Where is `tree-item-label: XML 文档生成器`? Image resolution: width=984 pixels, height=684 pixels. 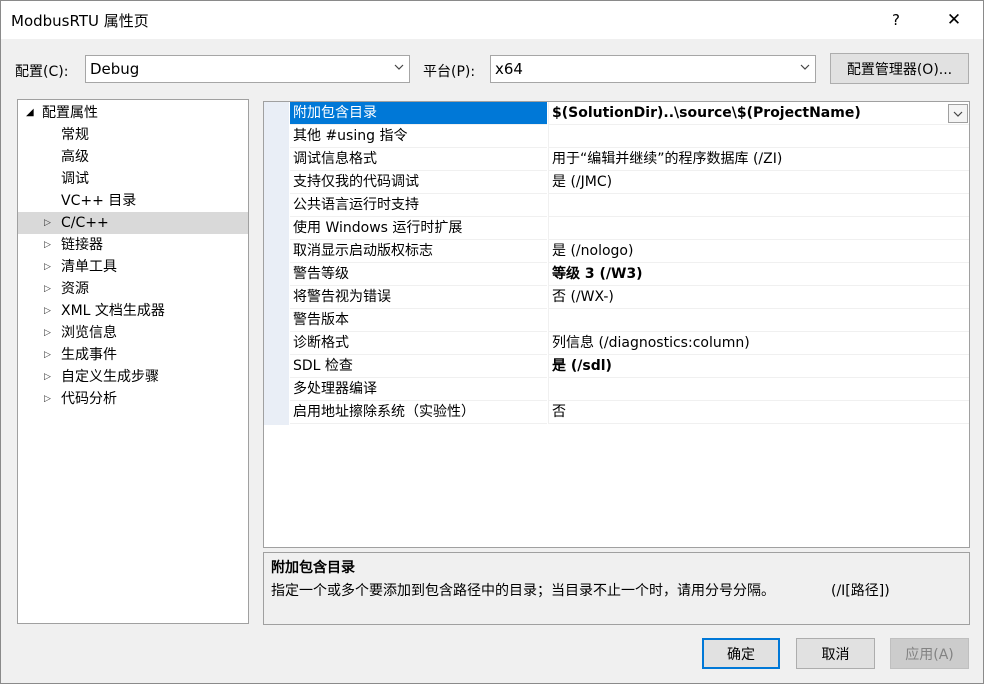
tree-item-label: XML 文档生成器 is located at coordinates (113, 311).